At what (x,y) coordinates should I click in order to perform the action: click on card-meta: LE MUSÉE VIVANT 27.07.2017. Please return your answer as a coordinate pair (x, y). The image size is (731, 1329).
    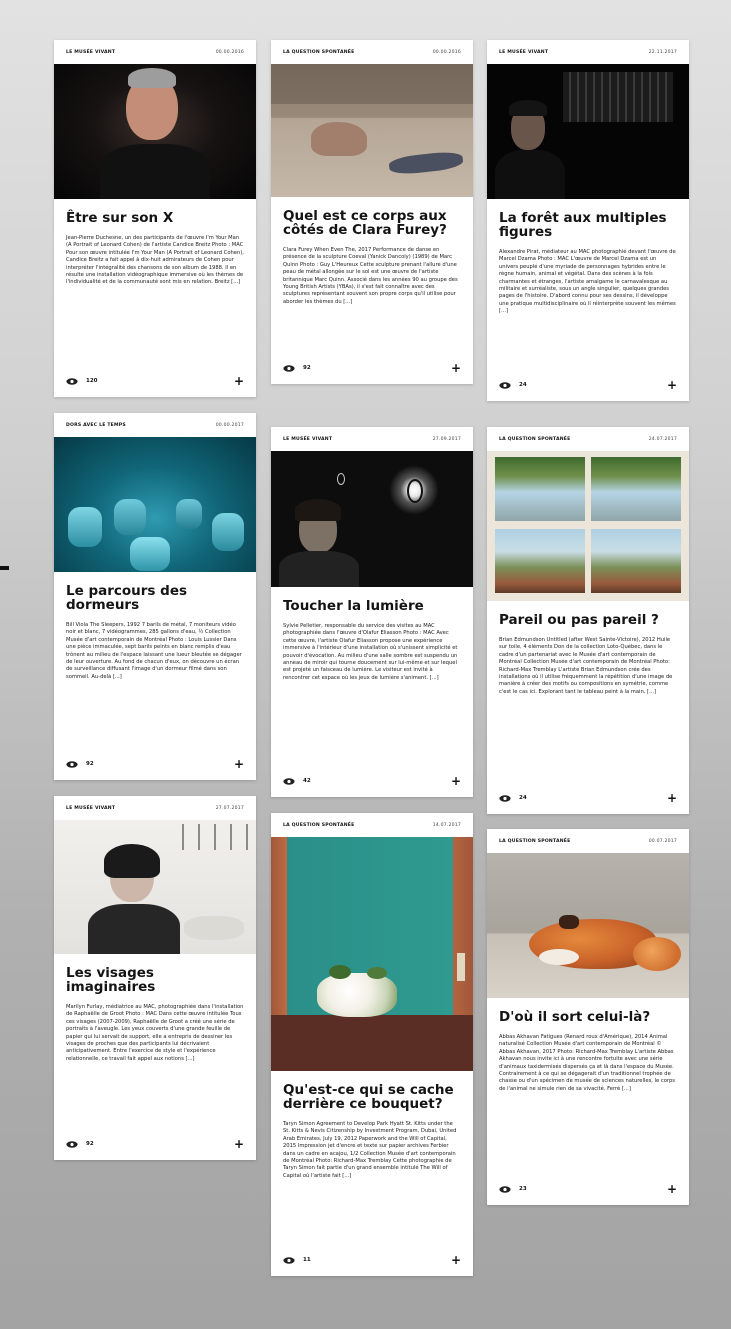
    Looking at the image, I should click on (155, 808).